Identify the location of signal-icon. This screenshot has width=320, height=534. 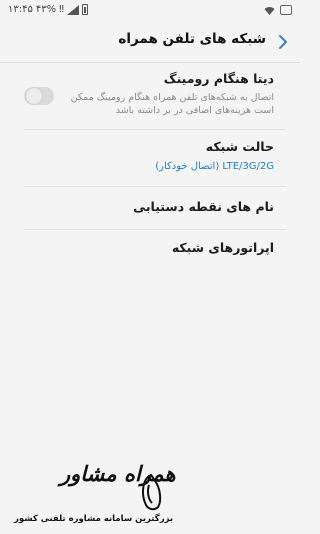
(72, 9).